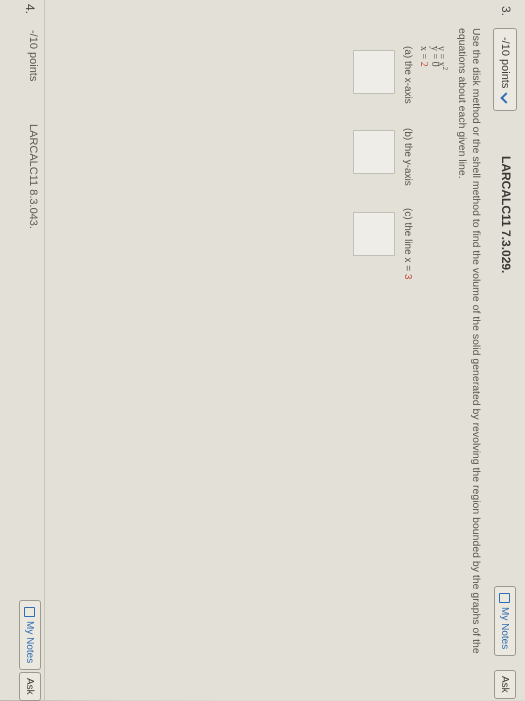 This screenshot has width=525, height=701. Describe the element at coordinates (30, 9) in the screenshot. I see `question-number: 4.` at that location.